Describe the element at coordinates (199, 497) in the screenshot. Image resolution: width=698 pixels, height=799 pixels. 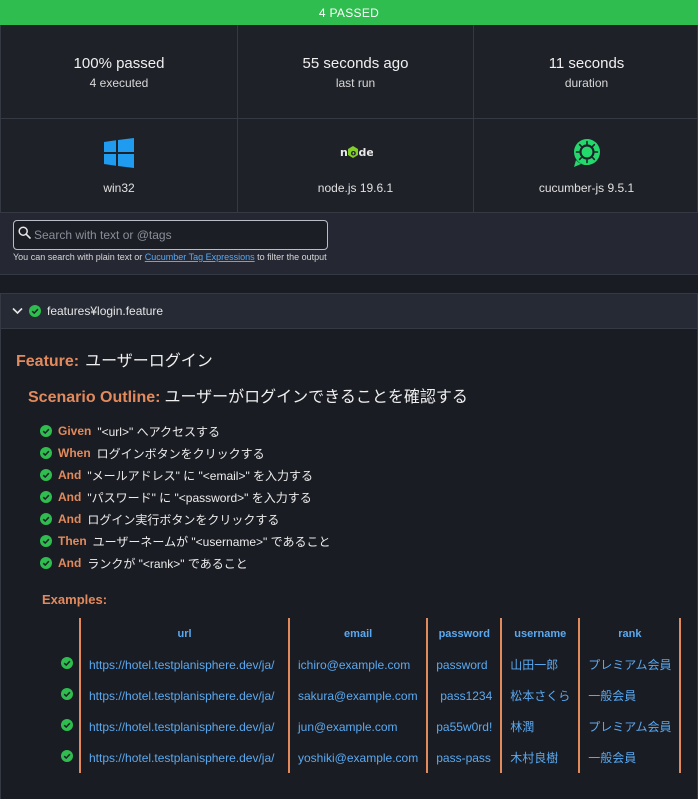
I see `step-text: "パスワード" に "<password>" を入力する` at that location.